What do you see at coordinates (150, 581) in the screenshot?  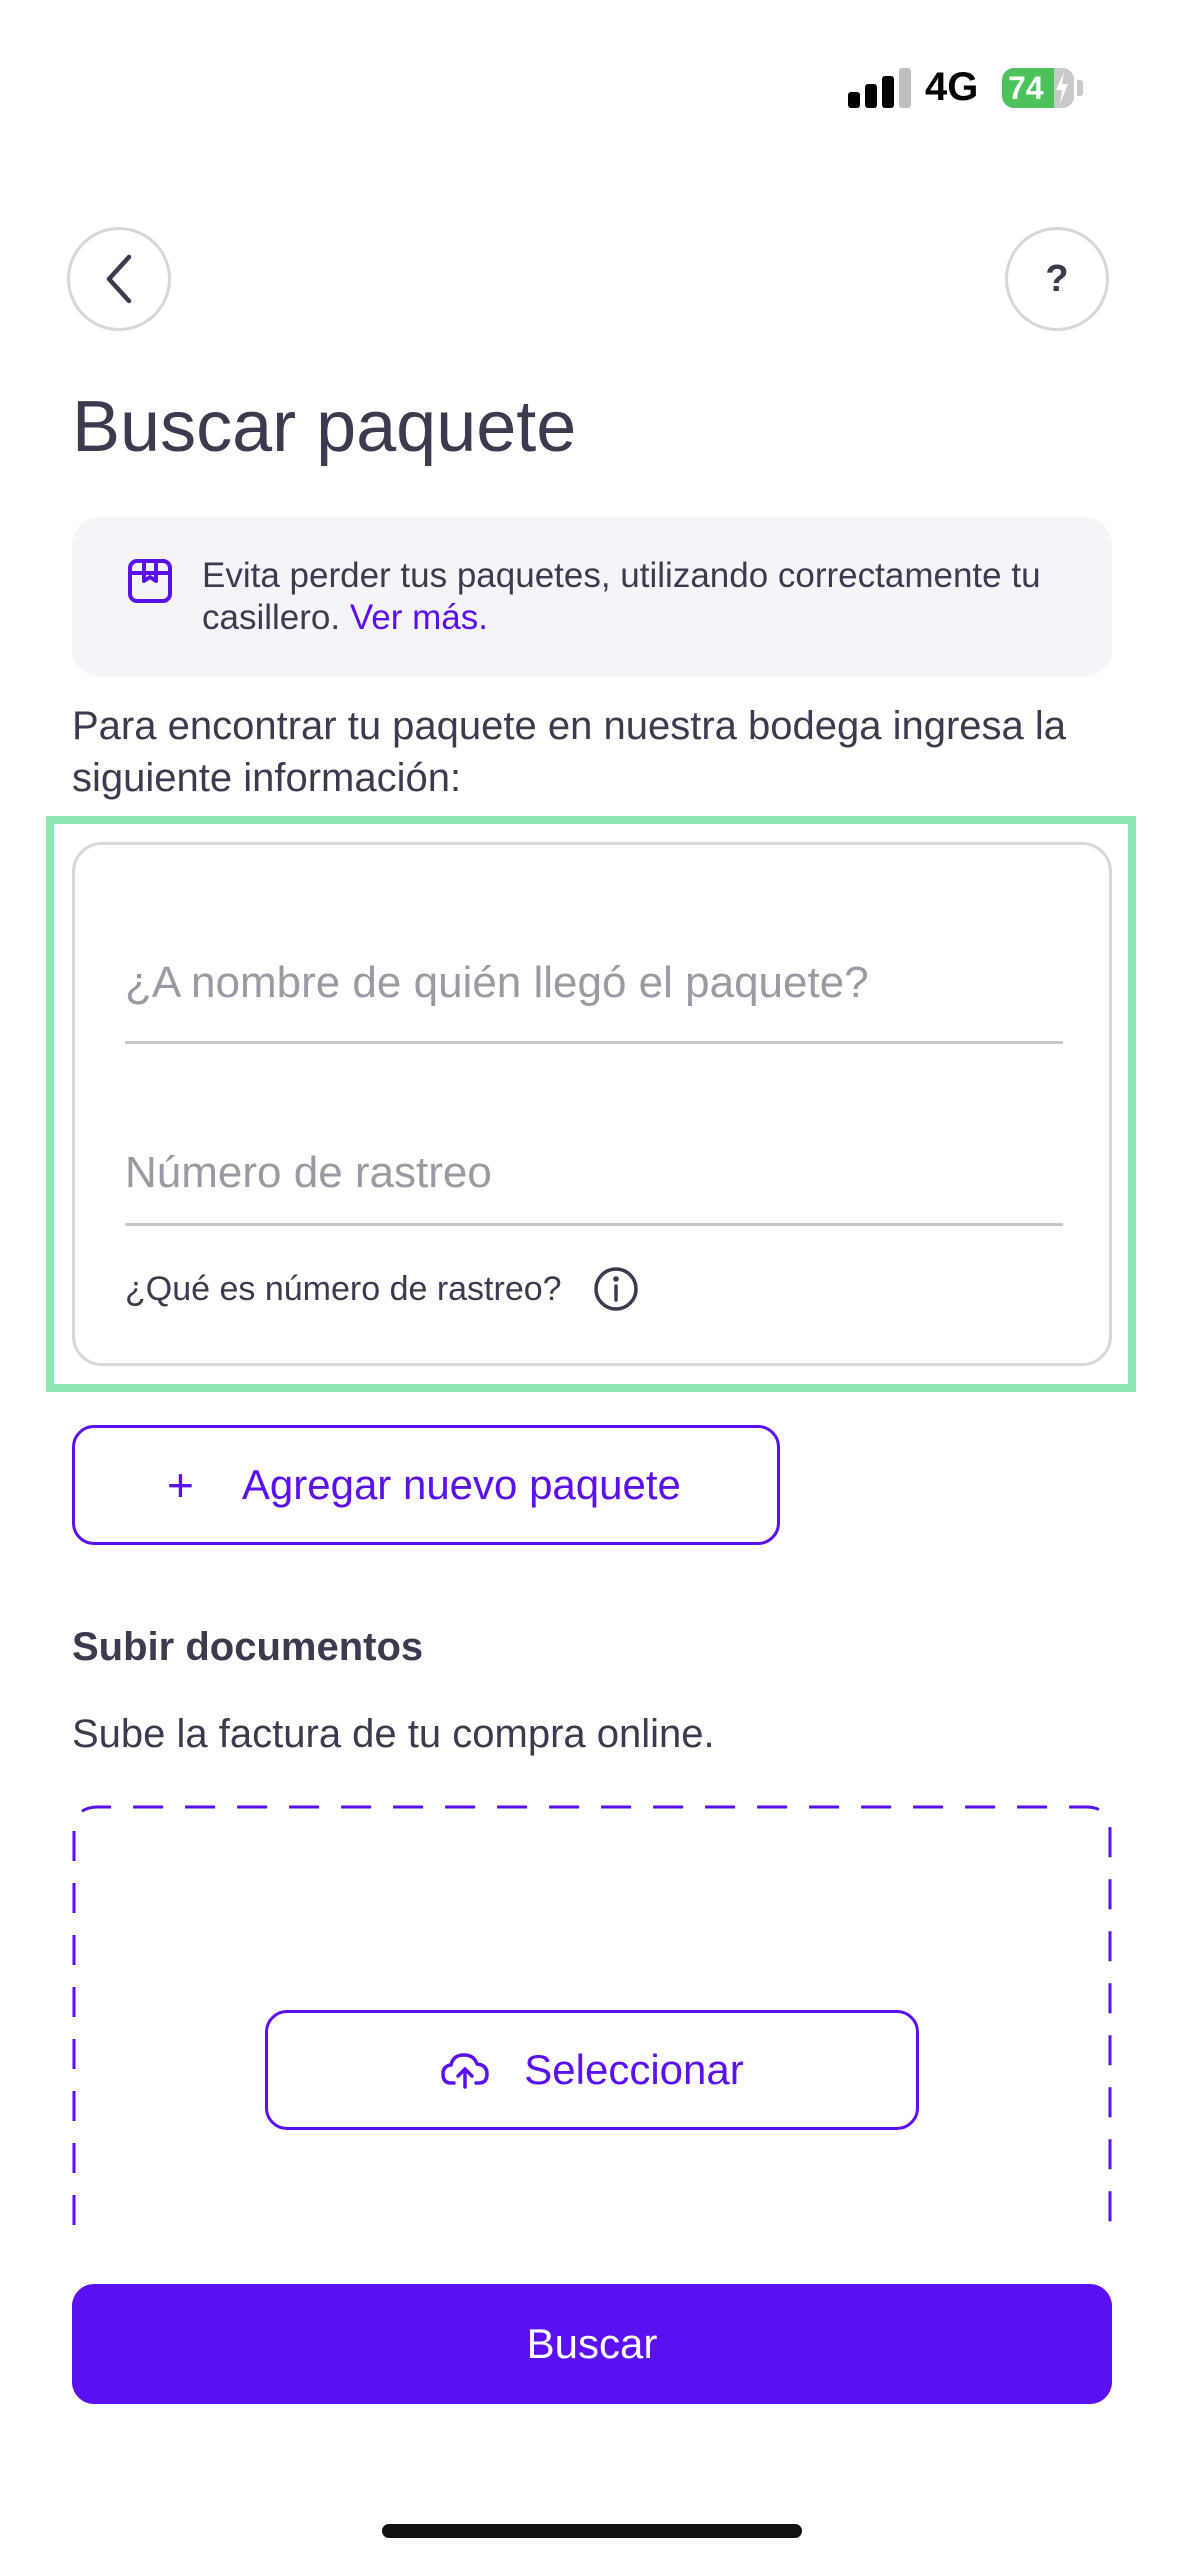 I see `package-icon` at bounding box center [150, 581].